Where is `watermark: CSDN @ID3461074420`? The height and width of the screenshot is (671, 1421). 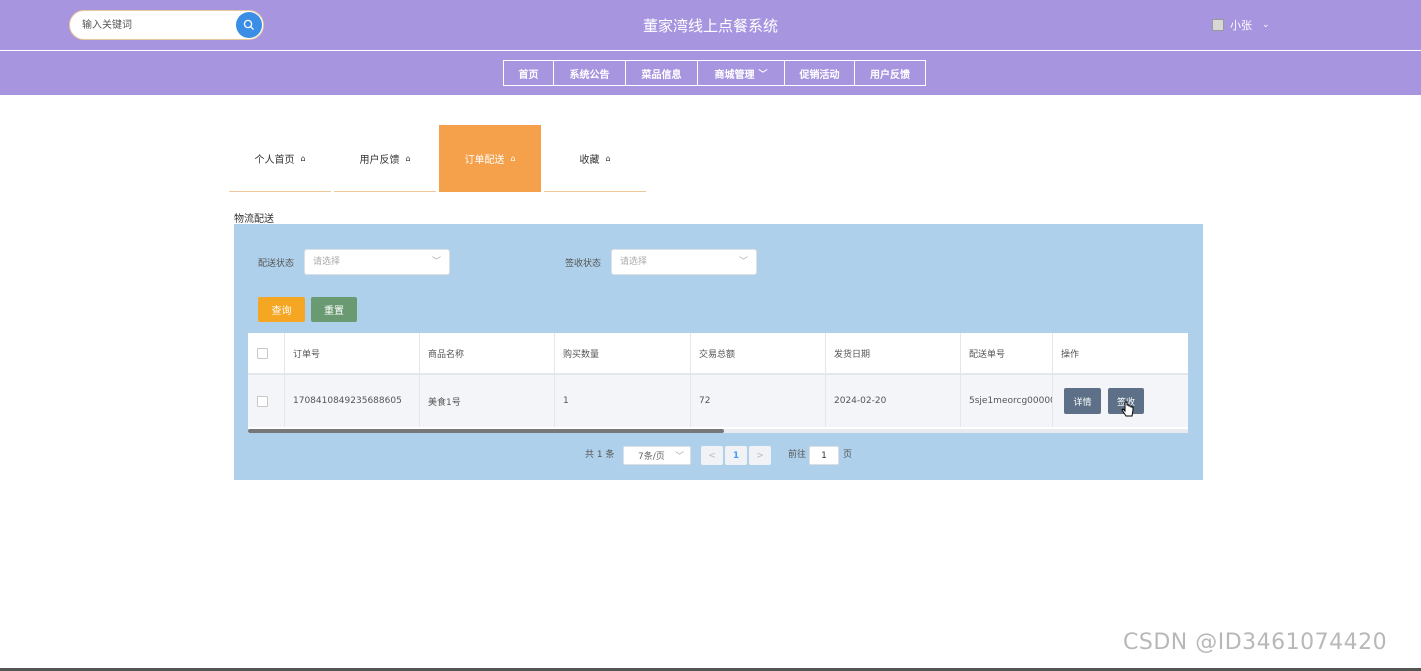 watermark: CSDN @ID3461074420 is located at coordinates (1255, 642).